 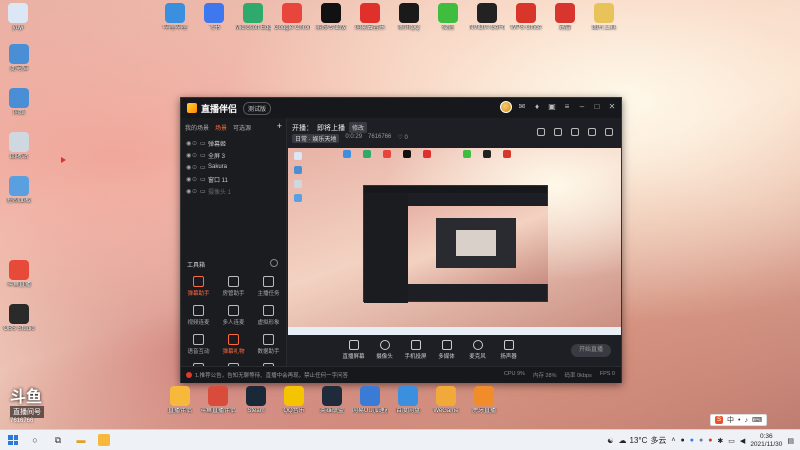 What do you see at coordinates (233, 344) in the screenshot?
I see `toolbox-item: 弹幕礼物` at bounding box center [233, 344].